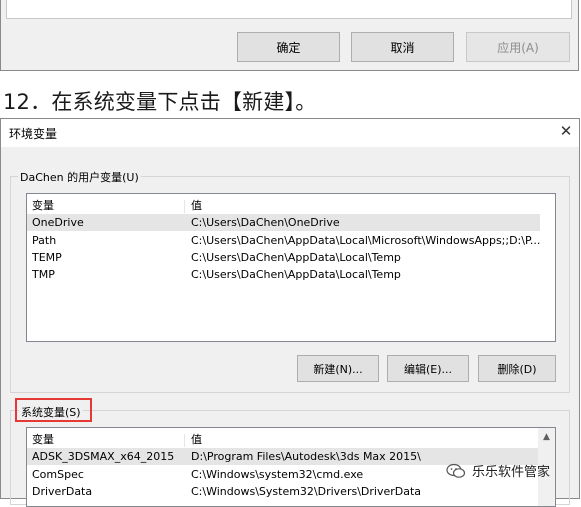  I want to click on row-value: C:\Windows\System32\Drivers\DriverData, so click(306, 491).